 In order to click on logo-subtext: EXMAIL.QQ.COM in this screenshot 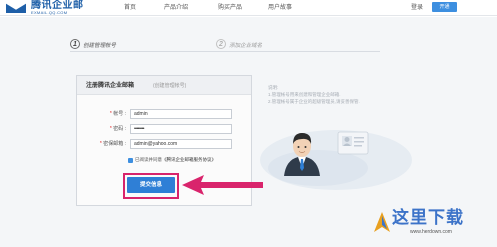, I will do `click(49, 12)`.